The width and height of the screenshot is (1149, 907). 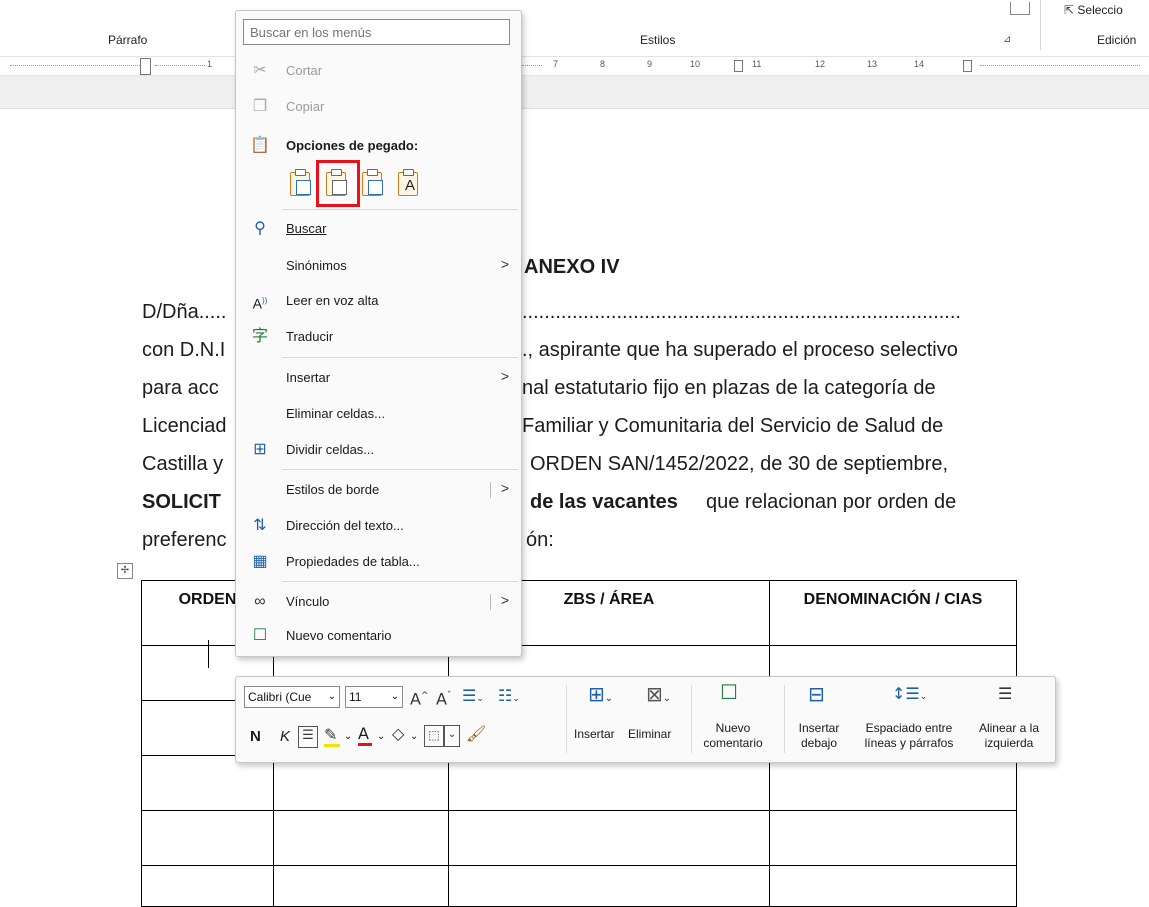 What do you see at coordinates (125, 571) in the screenshot?
I see `table-move-handle-icon: ✢` at bounding box center [125, 571].